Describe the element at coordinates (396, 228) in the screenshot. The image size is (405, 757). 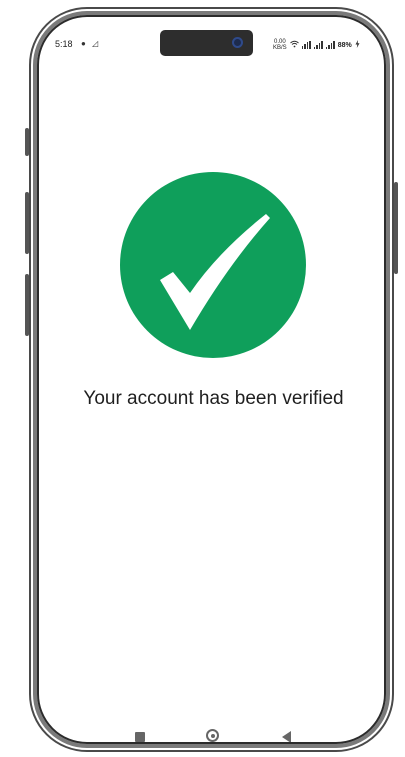
I see `power-button` at that location.